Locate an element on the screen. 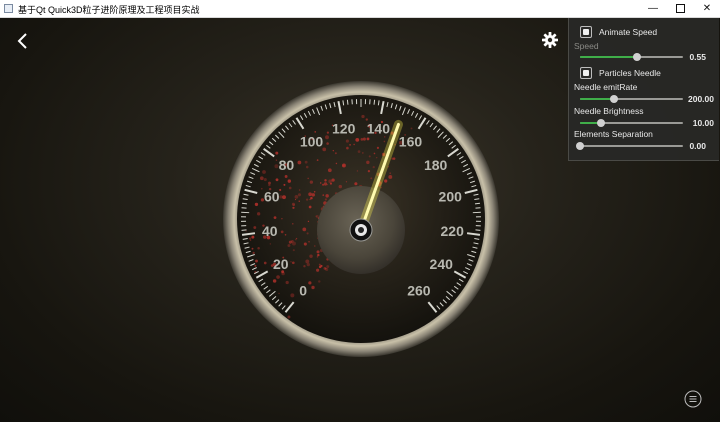  speed-slider-handle is located at coordinates (636, 57).